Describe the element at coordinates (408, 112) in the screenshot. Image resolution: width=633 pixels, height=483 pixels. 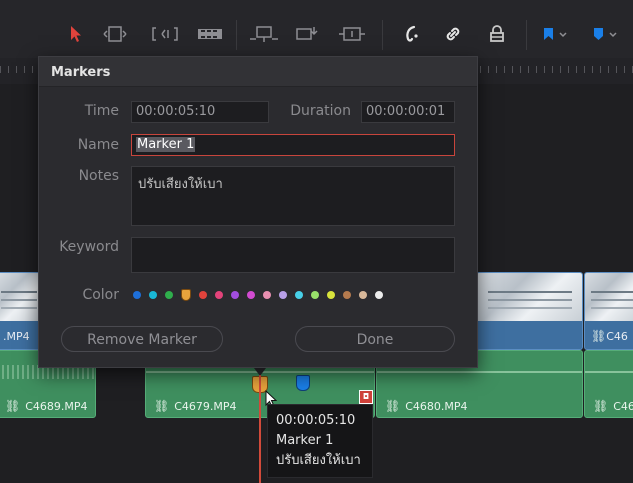
I see `duration-field: 00:00:00:01` at that location.